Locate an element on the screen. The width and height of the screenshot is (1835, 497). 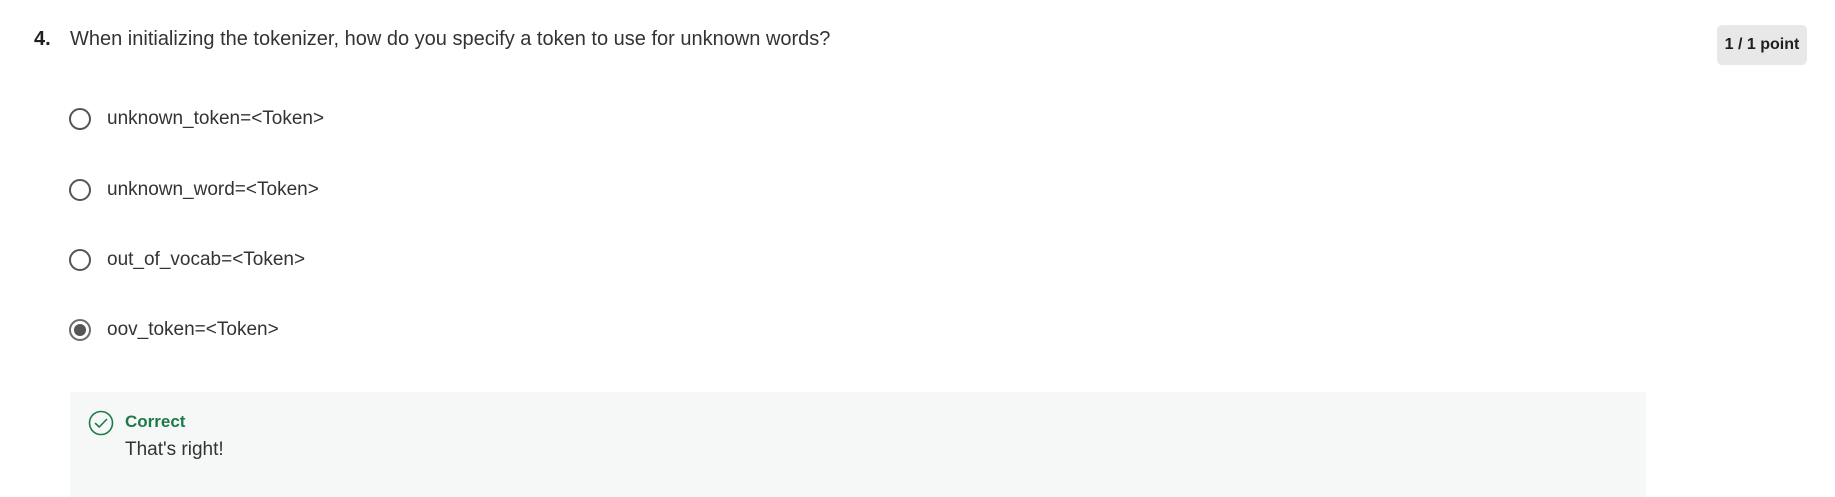
option-oov-token: oov_token=<Token> is located at coordinates (174, 330).